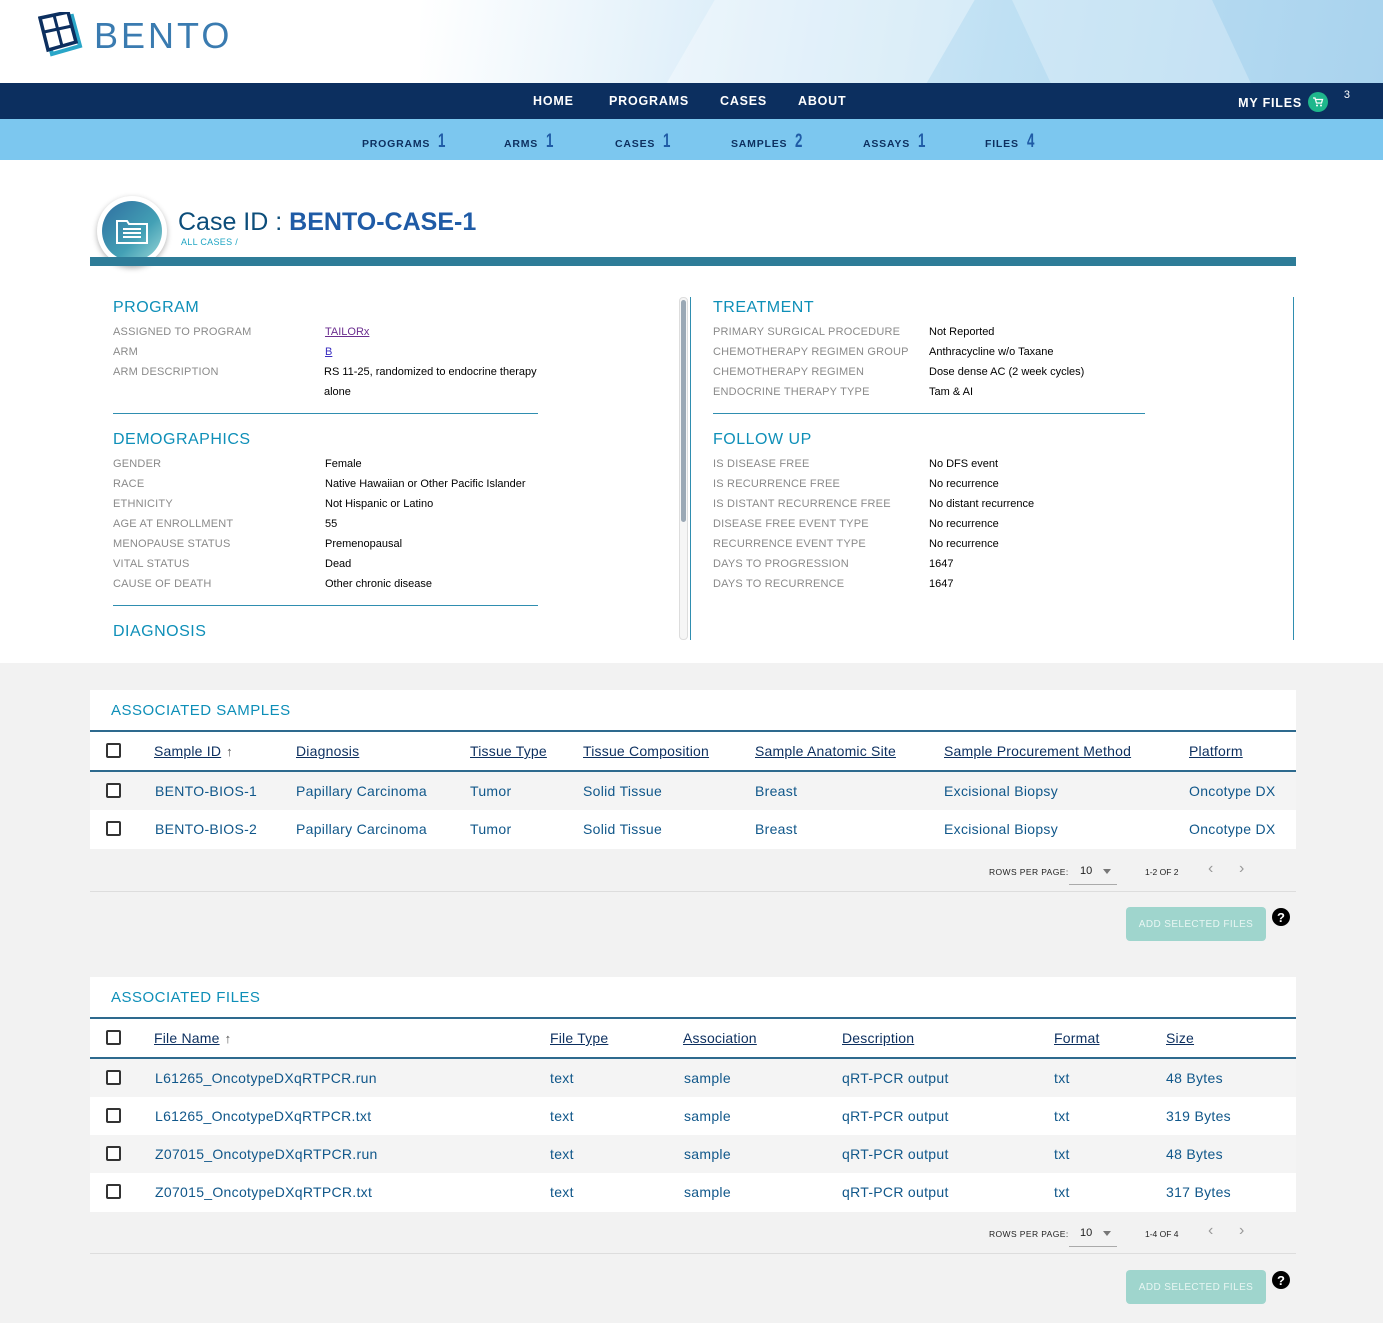  I want to click on scrollbar-thumb, so click(683, 411).